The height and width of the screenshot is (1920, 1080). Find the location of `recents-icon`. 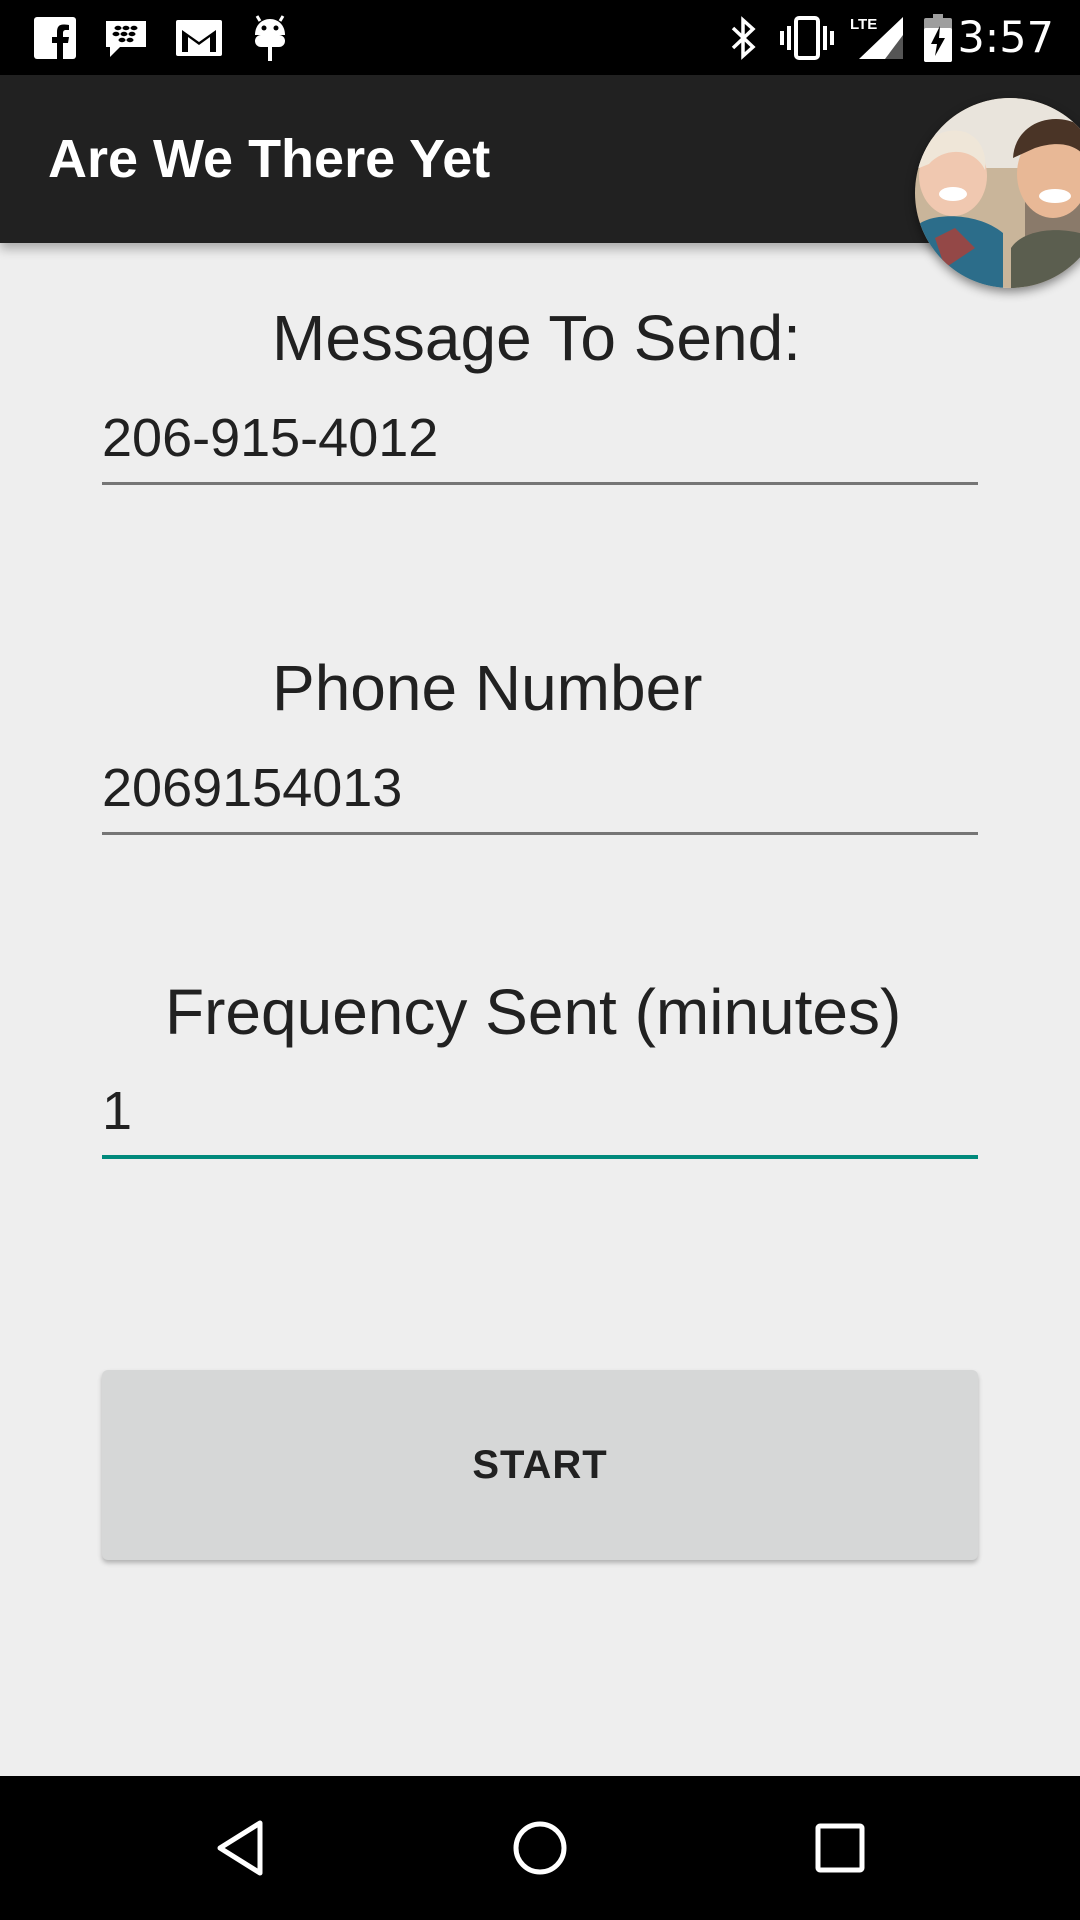

recents-icon is located at coordinates (840, 1848).